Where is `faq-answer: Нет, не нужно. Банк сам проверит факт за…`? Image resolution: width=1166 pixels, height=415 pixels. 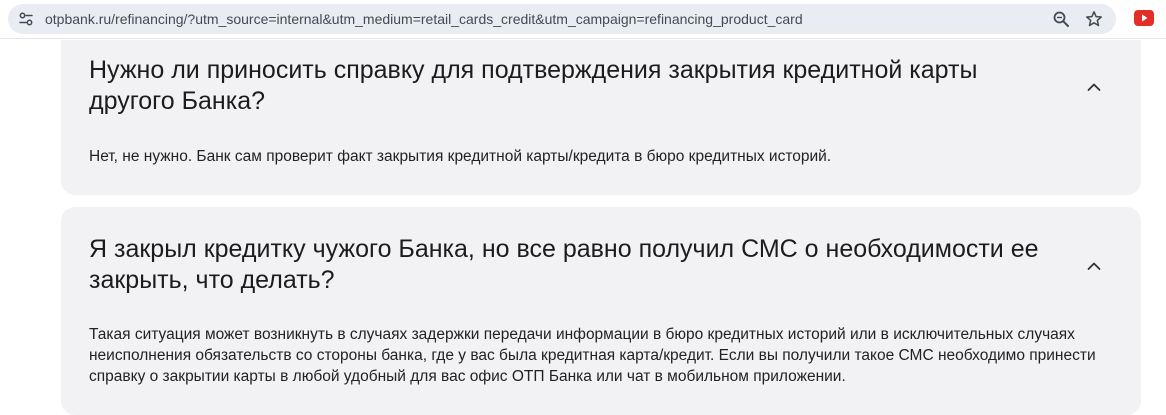 faq-answer: Нет, не нужно. Банк сам проверит факт за… is located at coordinates (460, 156).